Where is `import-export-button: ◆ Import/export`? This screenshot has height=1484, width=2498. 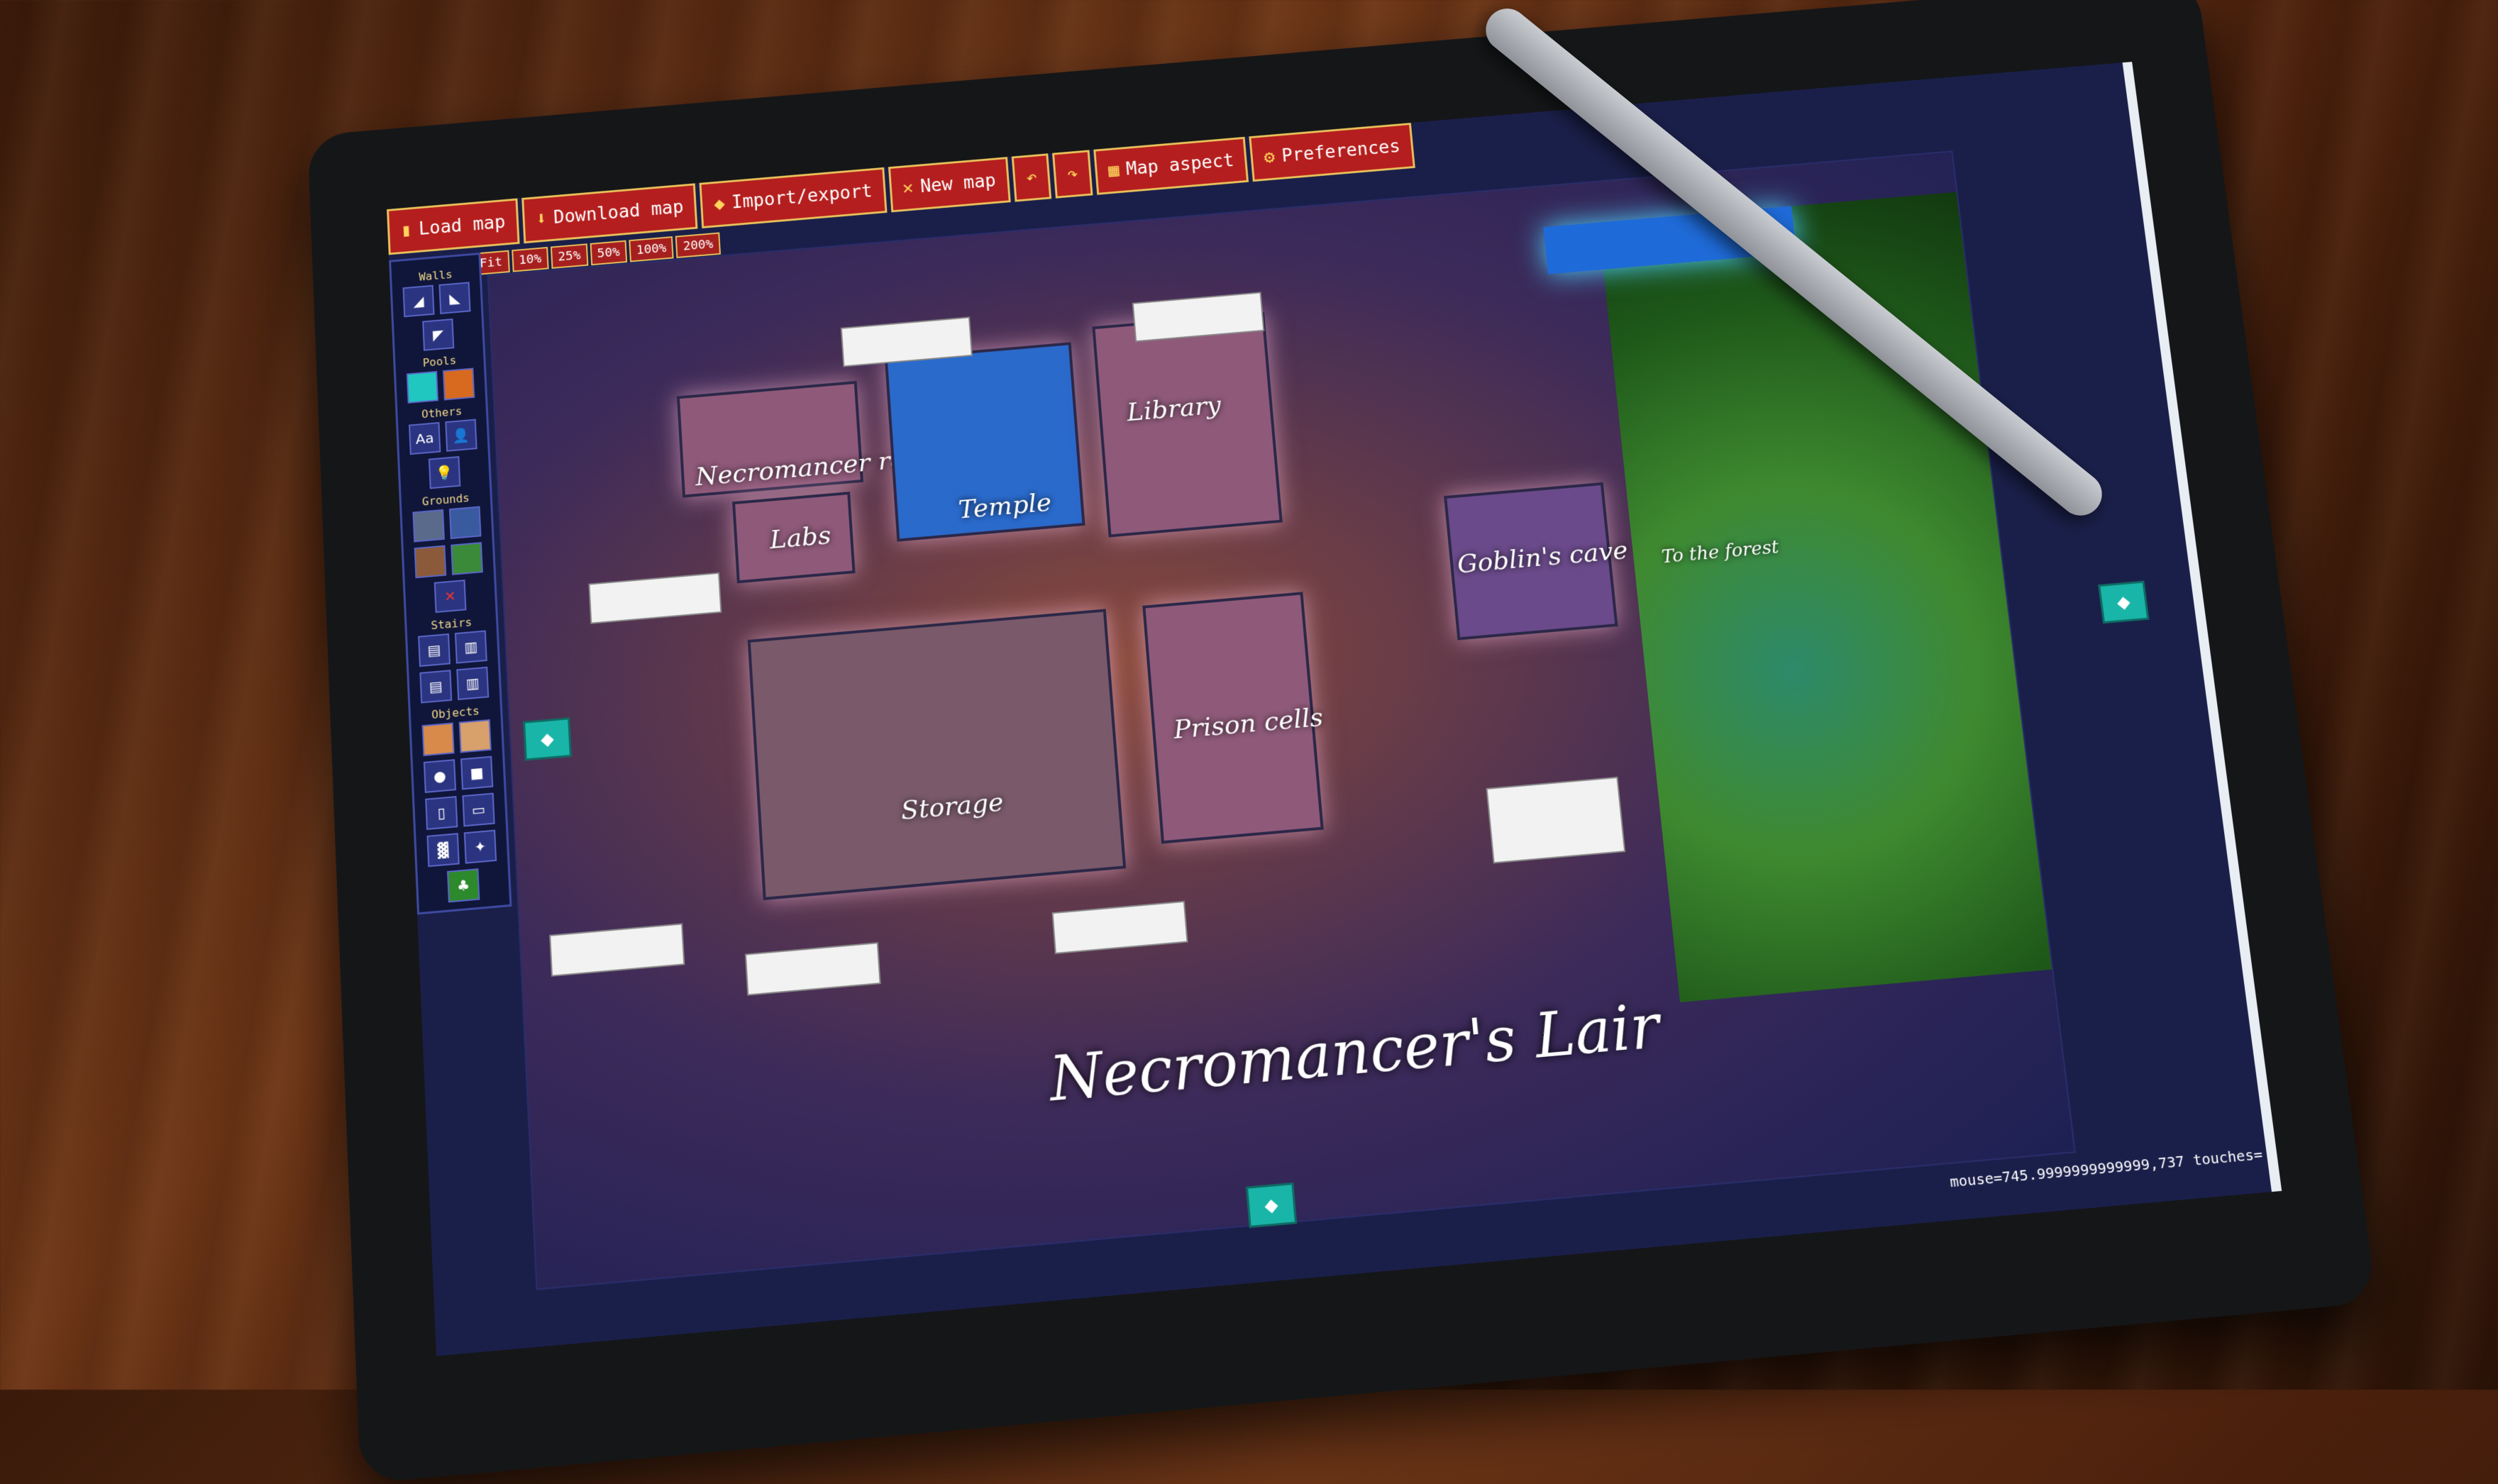
import-export-button: ◆ Import/export is located at coordinates (793, 197).